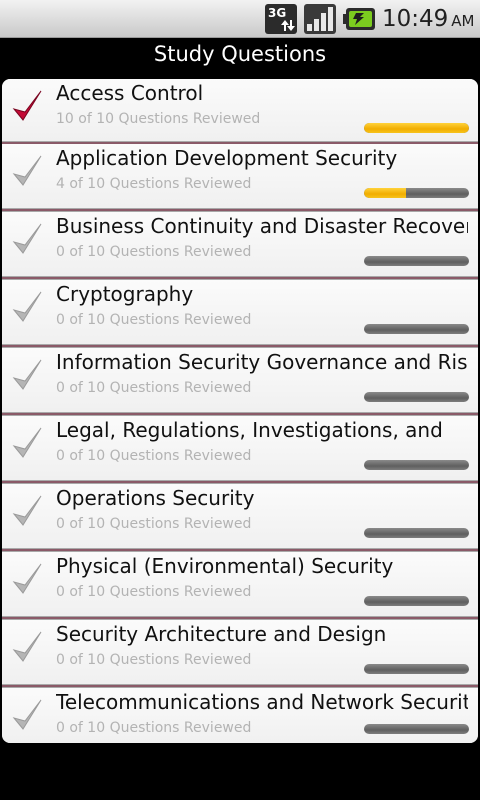  What do you see at coordinates (227, 158) in the screenshot?
I see `topic-title: Application Development Security` at bounding box center [227, 158].